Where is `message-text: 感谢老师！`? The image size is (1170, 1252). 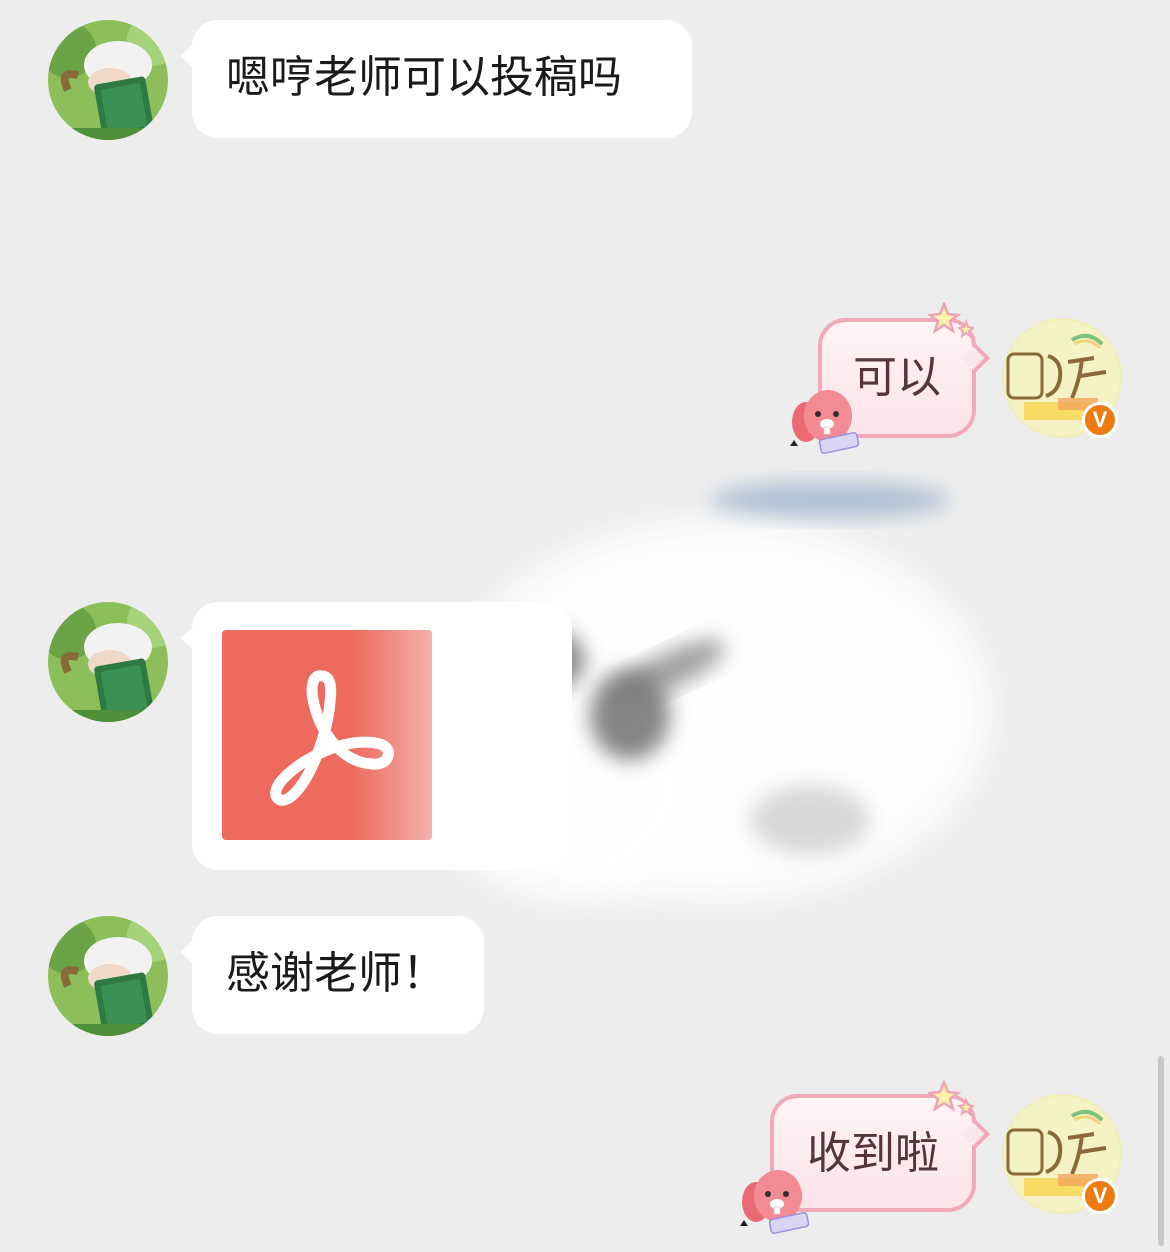
message-text: 感谢老师！ is located at coordinates (336, 973).